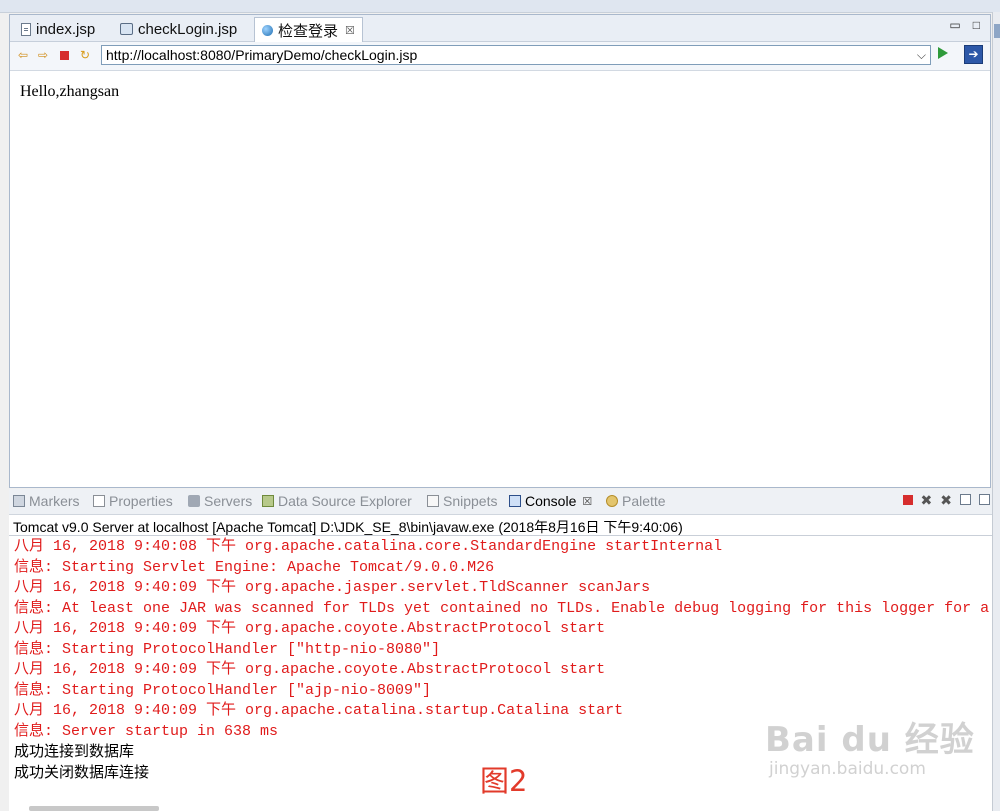  Describe the element at coordinates (973, 54) in the screenshot. I see `open-external-browser-icon: ➔` at that location.